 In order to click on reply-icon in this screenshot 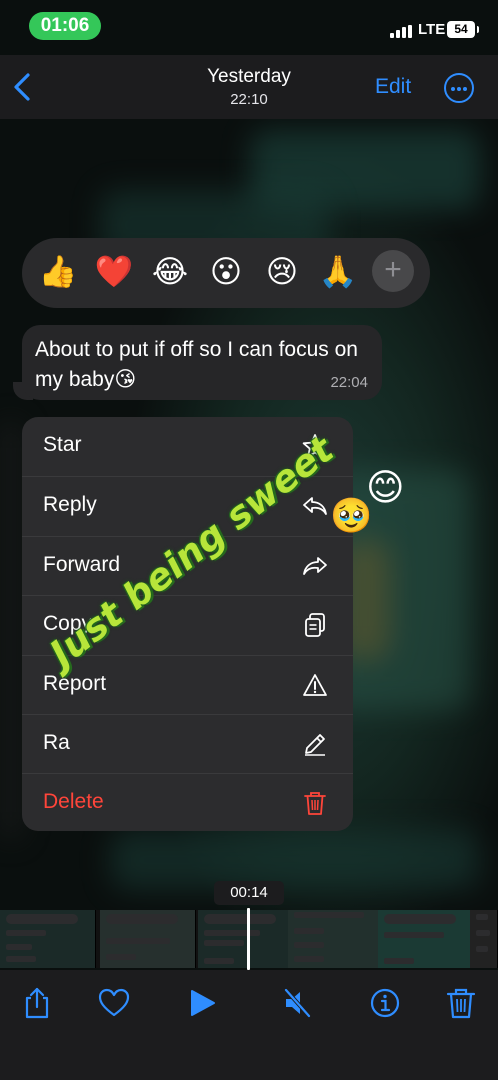, I will do `click(315, 506)`.